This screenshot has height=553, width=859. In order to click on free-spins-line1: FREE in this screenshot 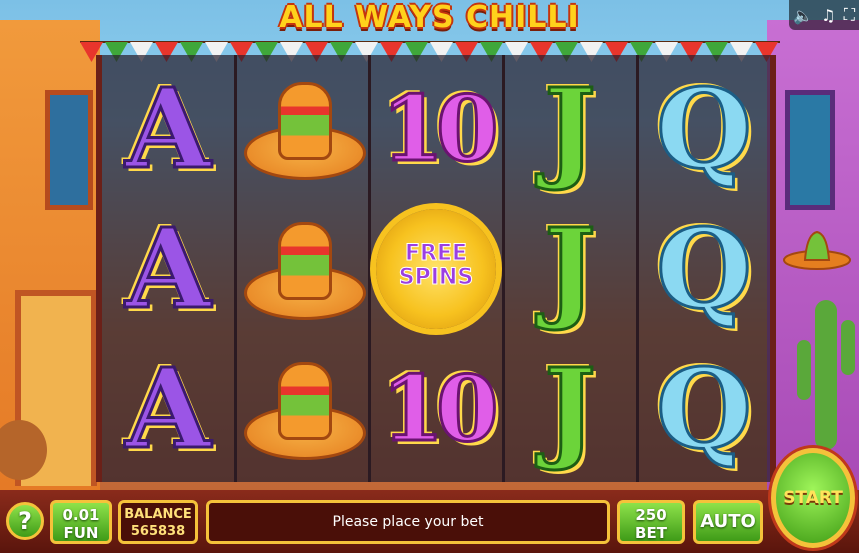, I will do `click(436, 253)`.